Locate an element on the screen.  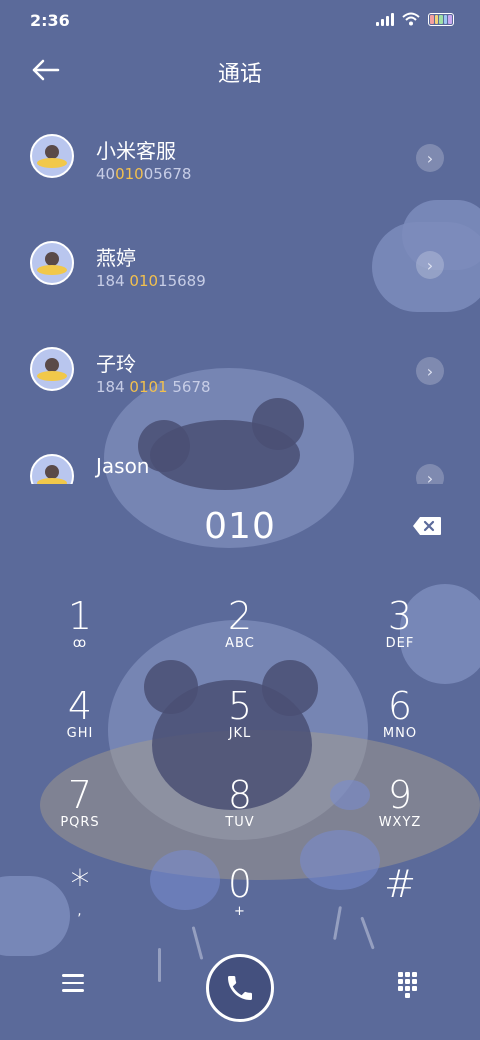
contact-row: 小米客服 4001005678 › is located at coordinates (240, 154).